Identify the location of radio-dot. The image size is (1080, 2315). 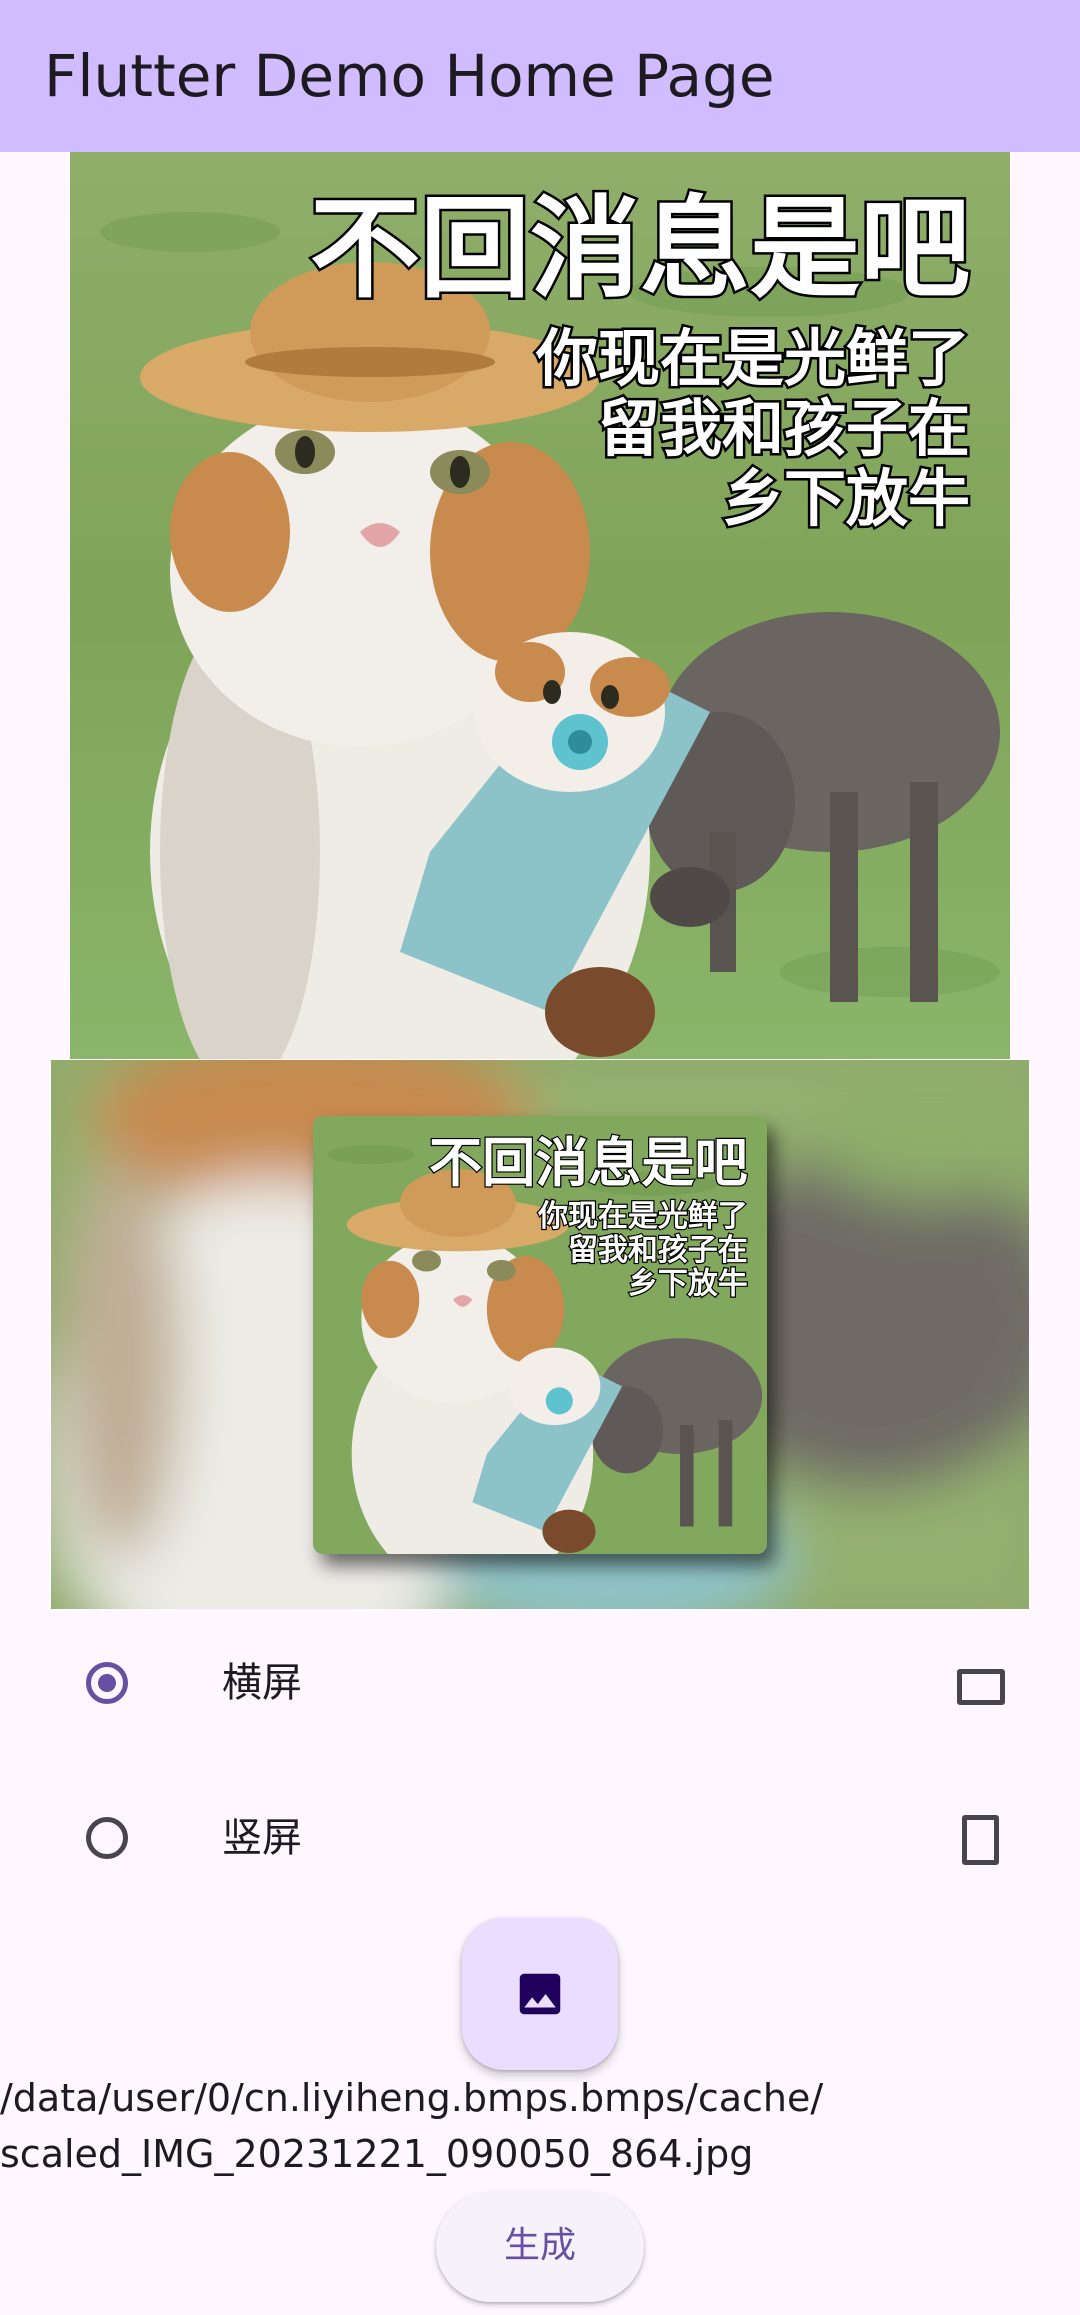
(107, 1683).